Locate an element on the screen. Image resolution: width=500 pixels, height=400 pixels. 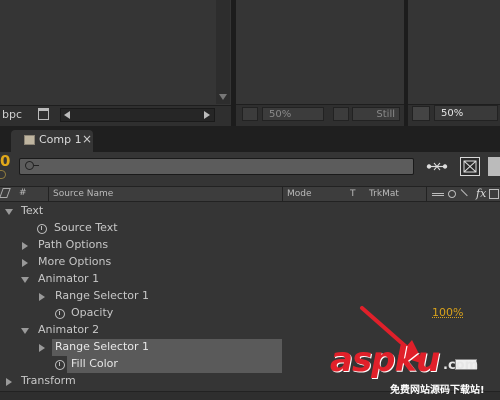
tab-comp-1: Comp 1 × is located at coordinates (52, 141).